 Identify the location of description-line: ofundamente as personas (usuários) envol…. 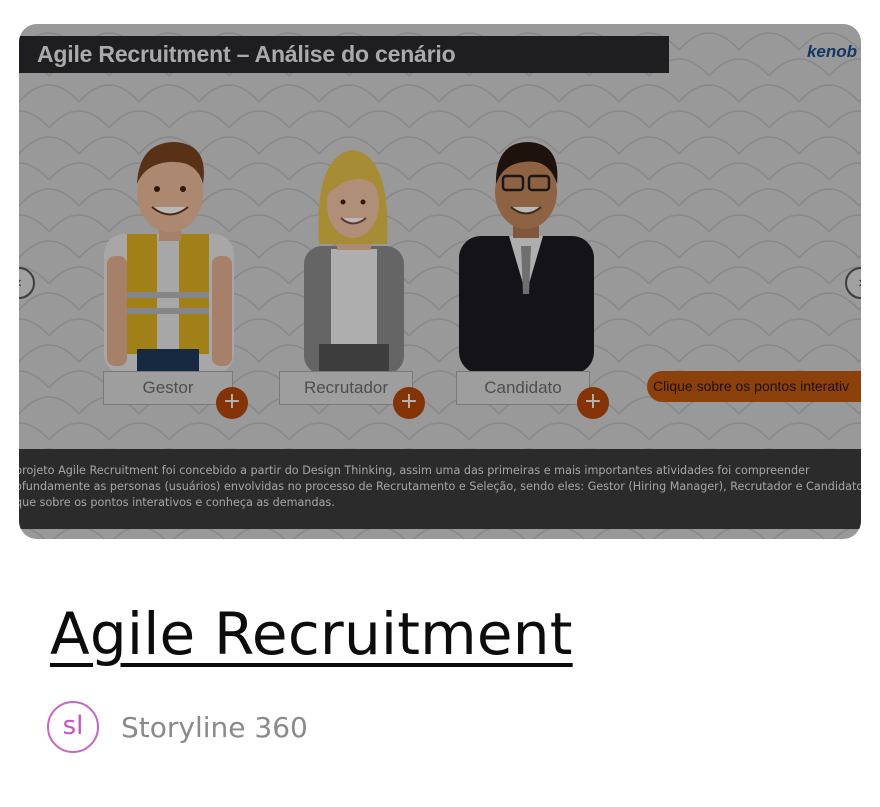
(440, 486).